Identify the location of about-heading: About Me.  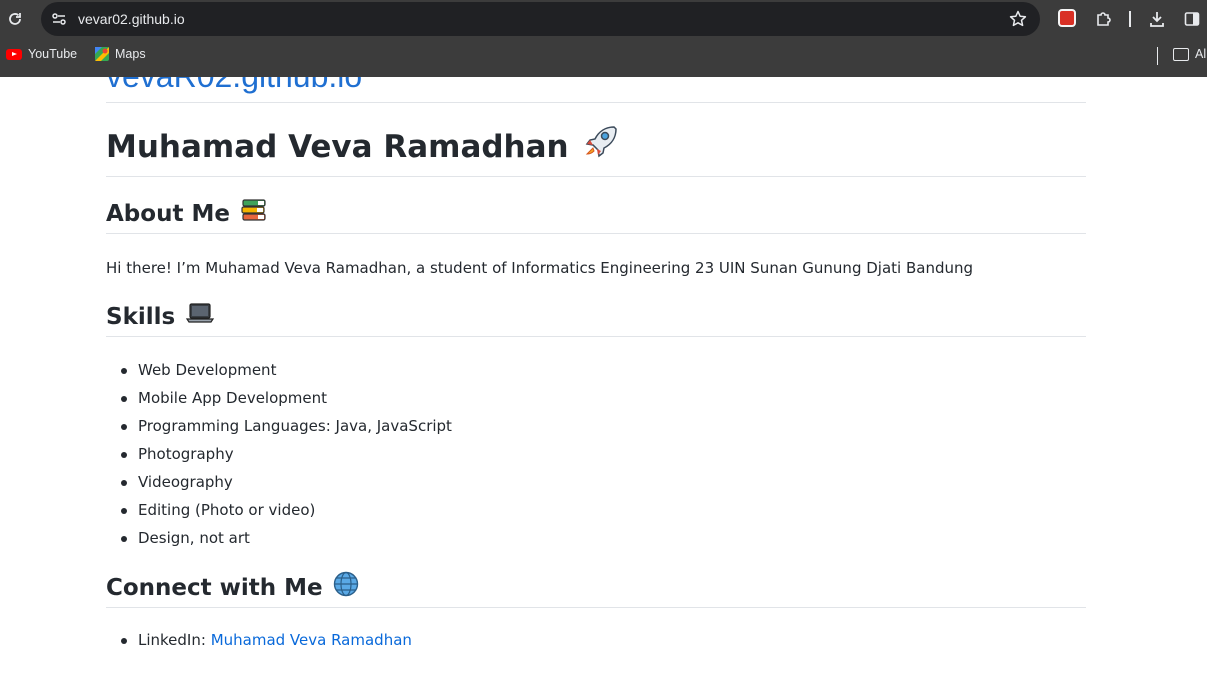
(596, 216).